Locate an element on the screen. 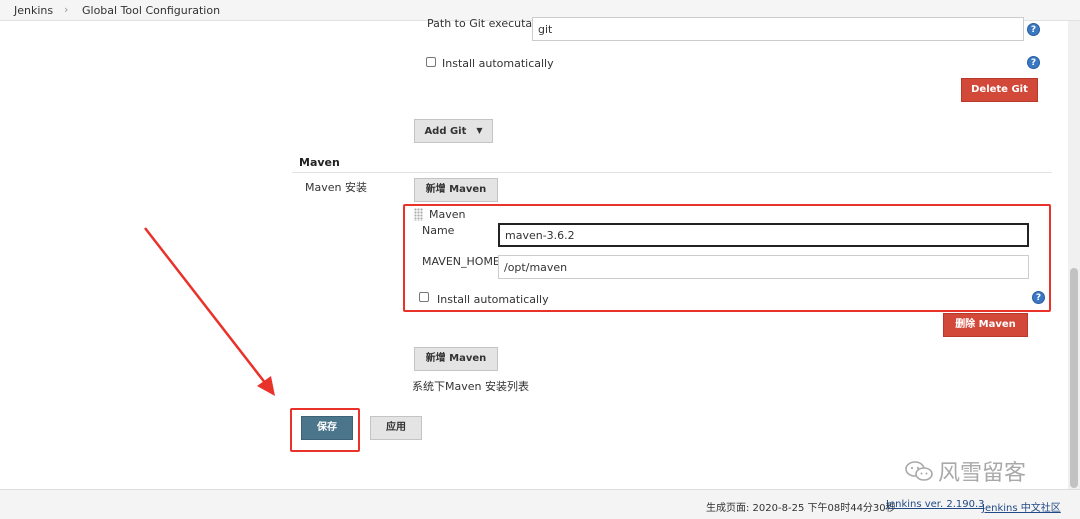 The image size is (1080, 519). wechat-logo-icon is located at coordinates (919, 471).